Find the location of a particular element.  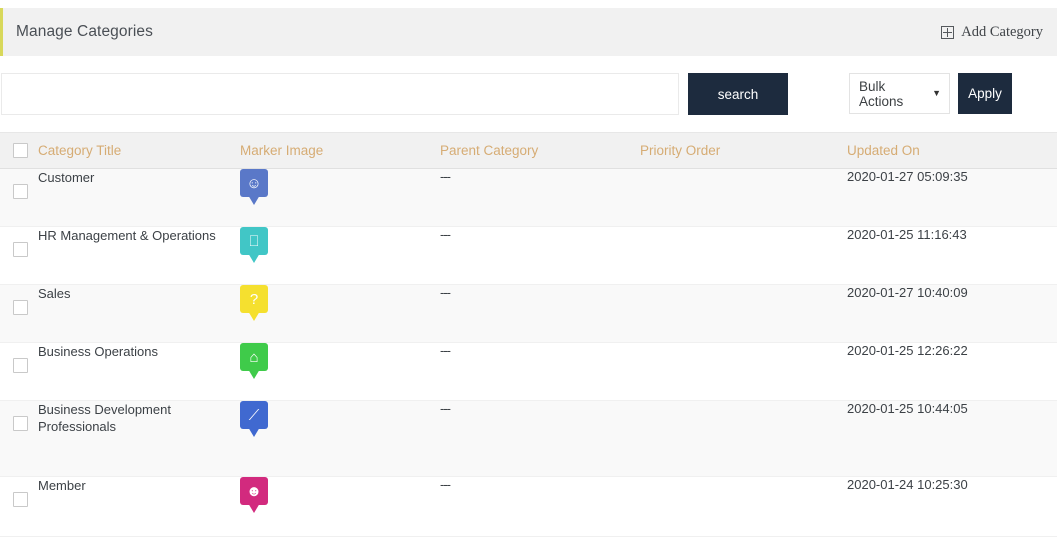

table-row: Member ☻ --- 2020-01-24 10:25:30 is located at coordinates (528, 506).